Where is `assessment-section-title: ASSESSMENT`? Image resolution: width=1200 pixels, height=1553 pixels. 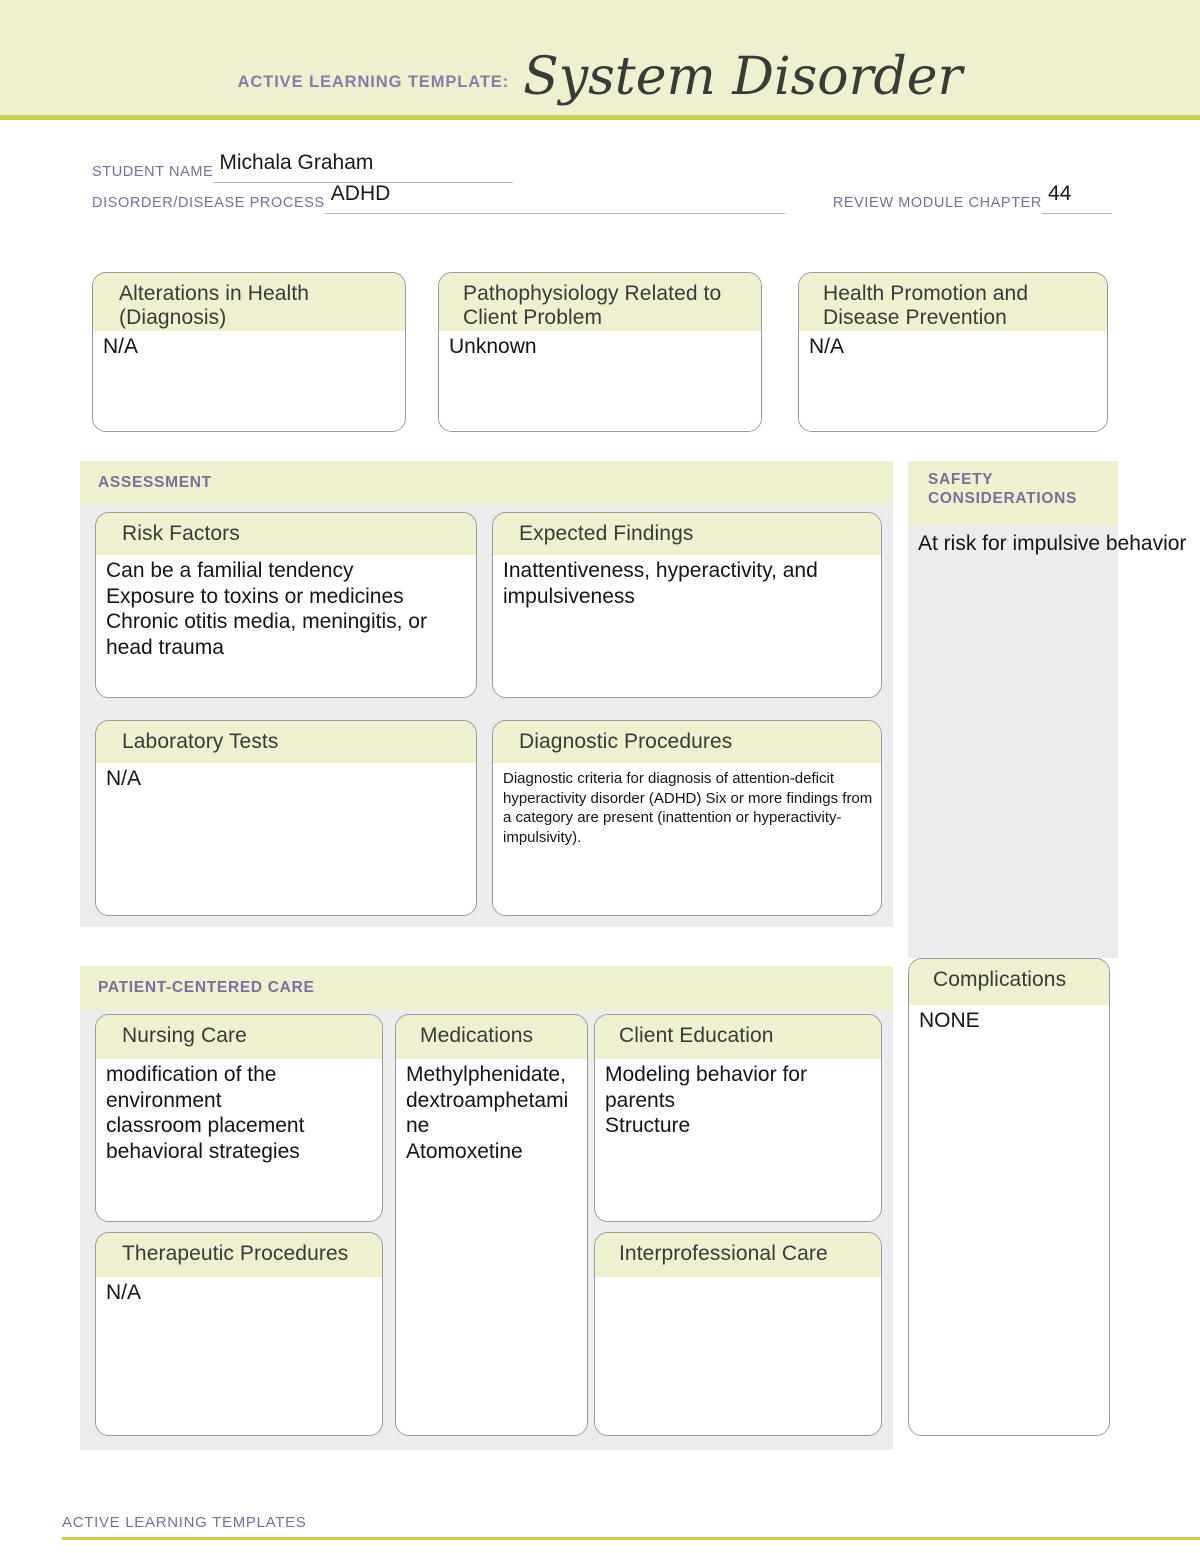 assessment-section-title: ASSESSMENT is located at coordinates (486, 483).